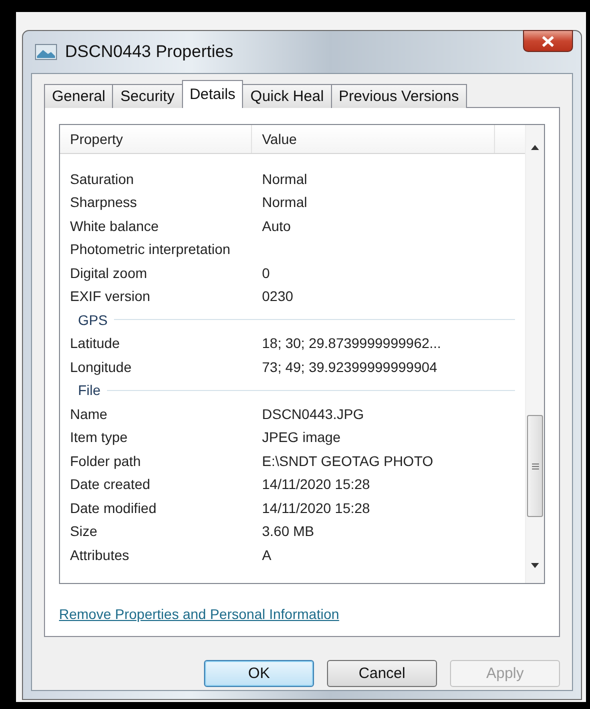  What do you see at coordinates (101, 366) in the screenshot?
I see `property-name: Longitude` at bounding box center [101, 366].